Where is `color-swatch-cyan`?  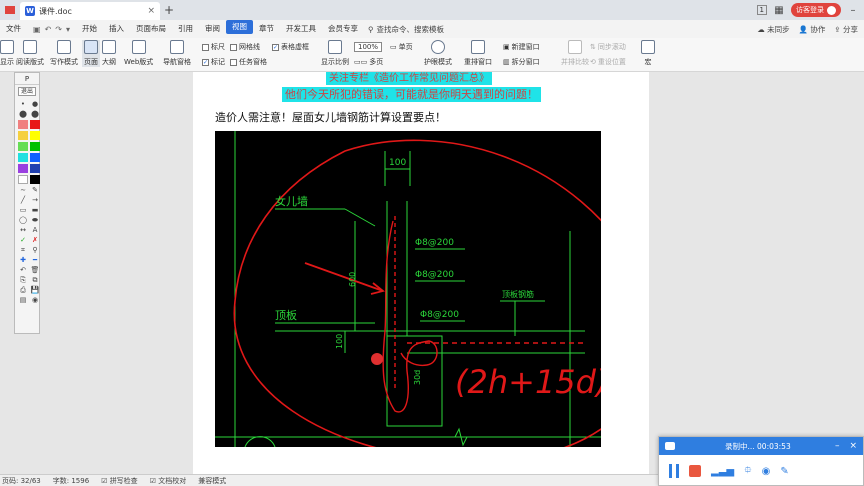
color-swatch-cyan is located at coordinates (23, 157).